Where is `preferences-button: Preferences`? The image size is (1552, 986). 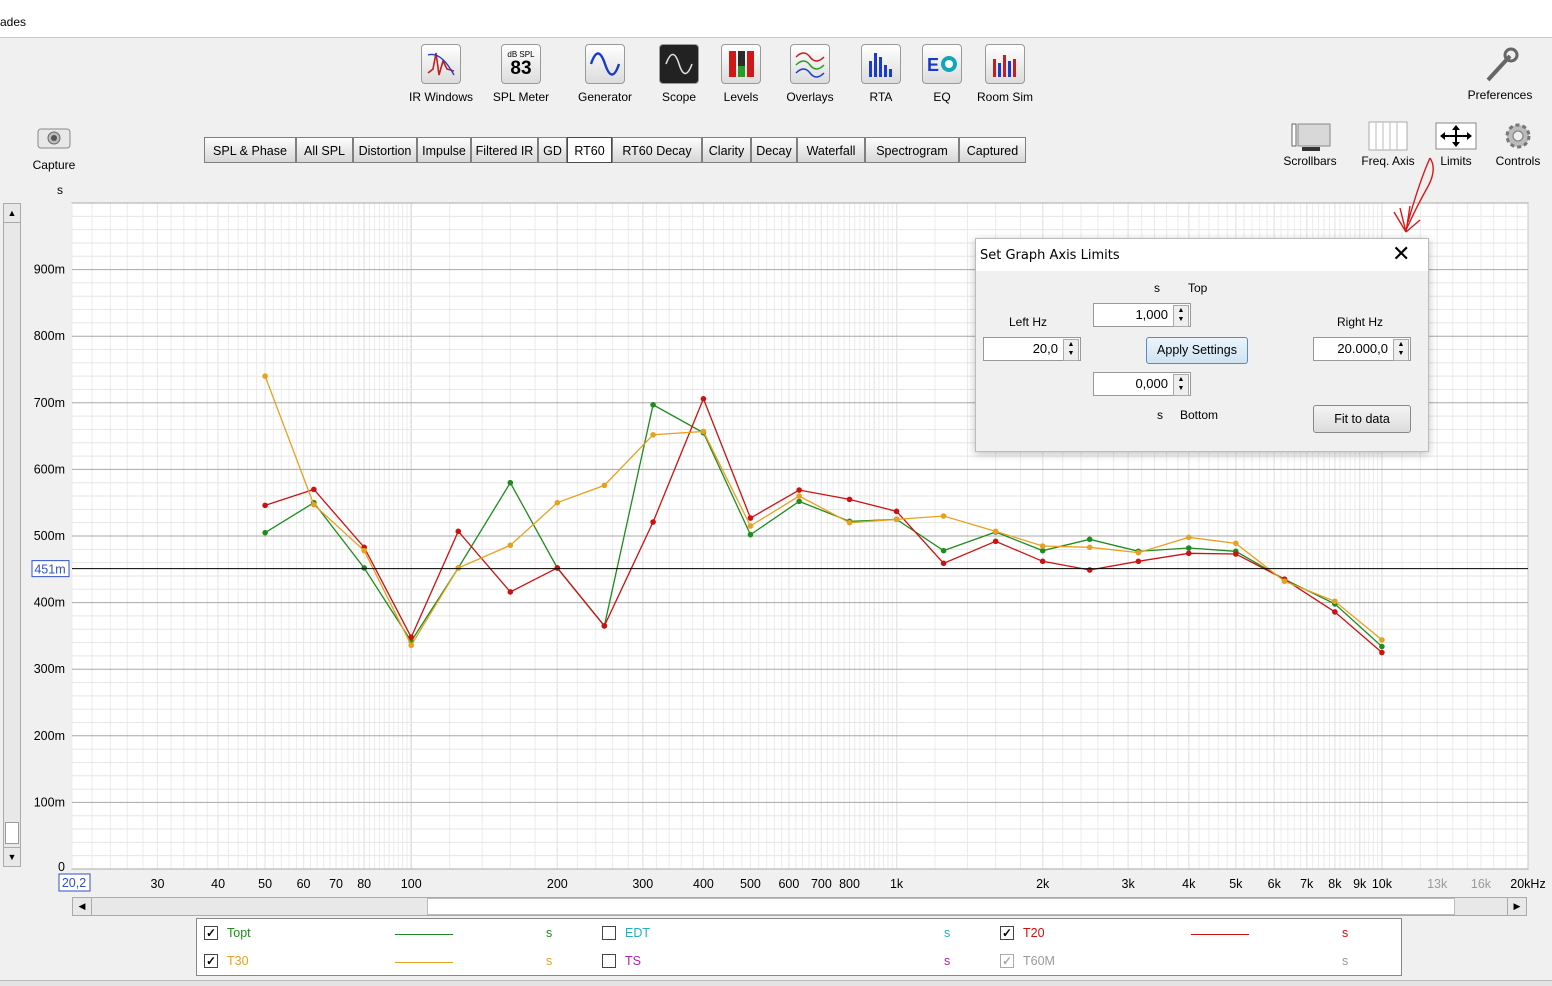
preferences-button: Preferences is located at coordinates (1500, 73).